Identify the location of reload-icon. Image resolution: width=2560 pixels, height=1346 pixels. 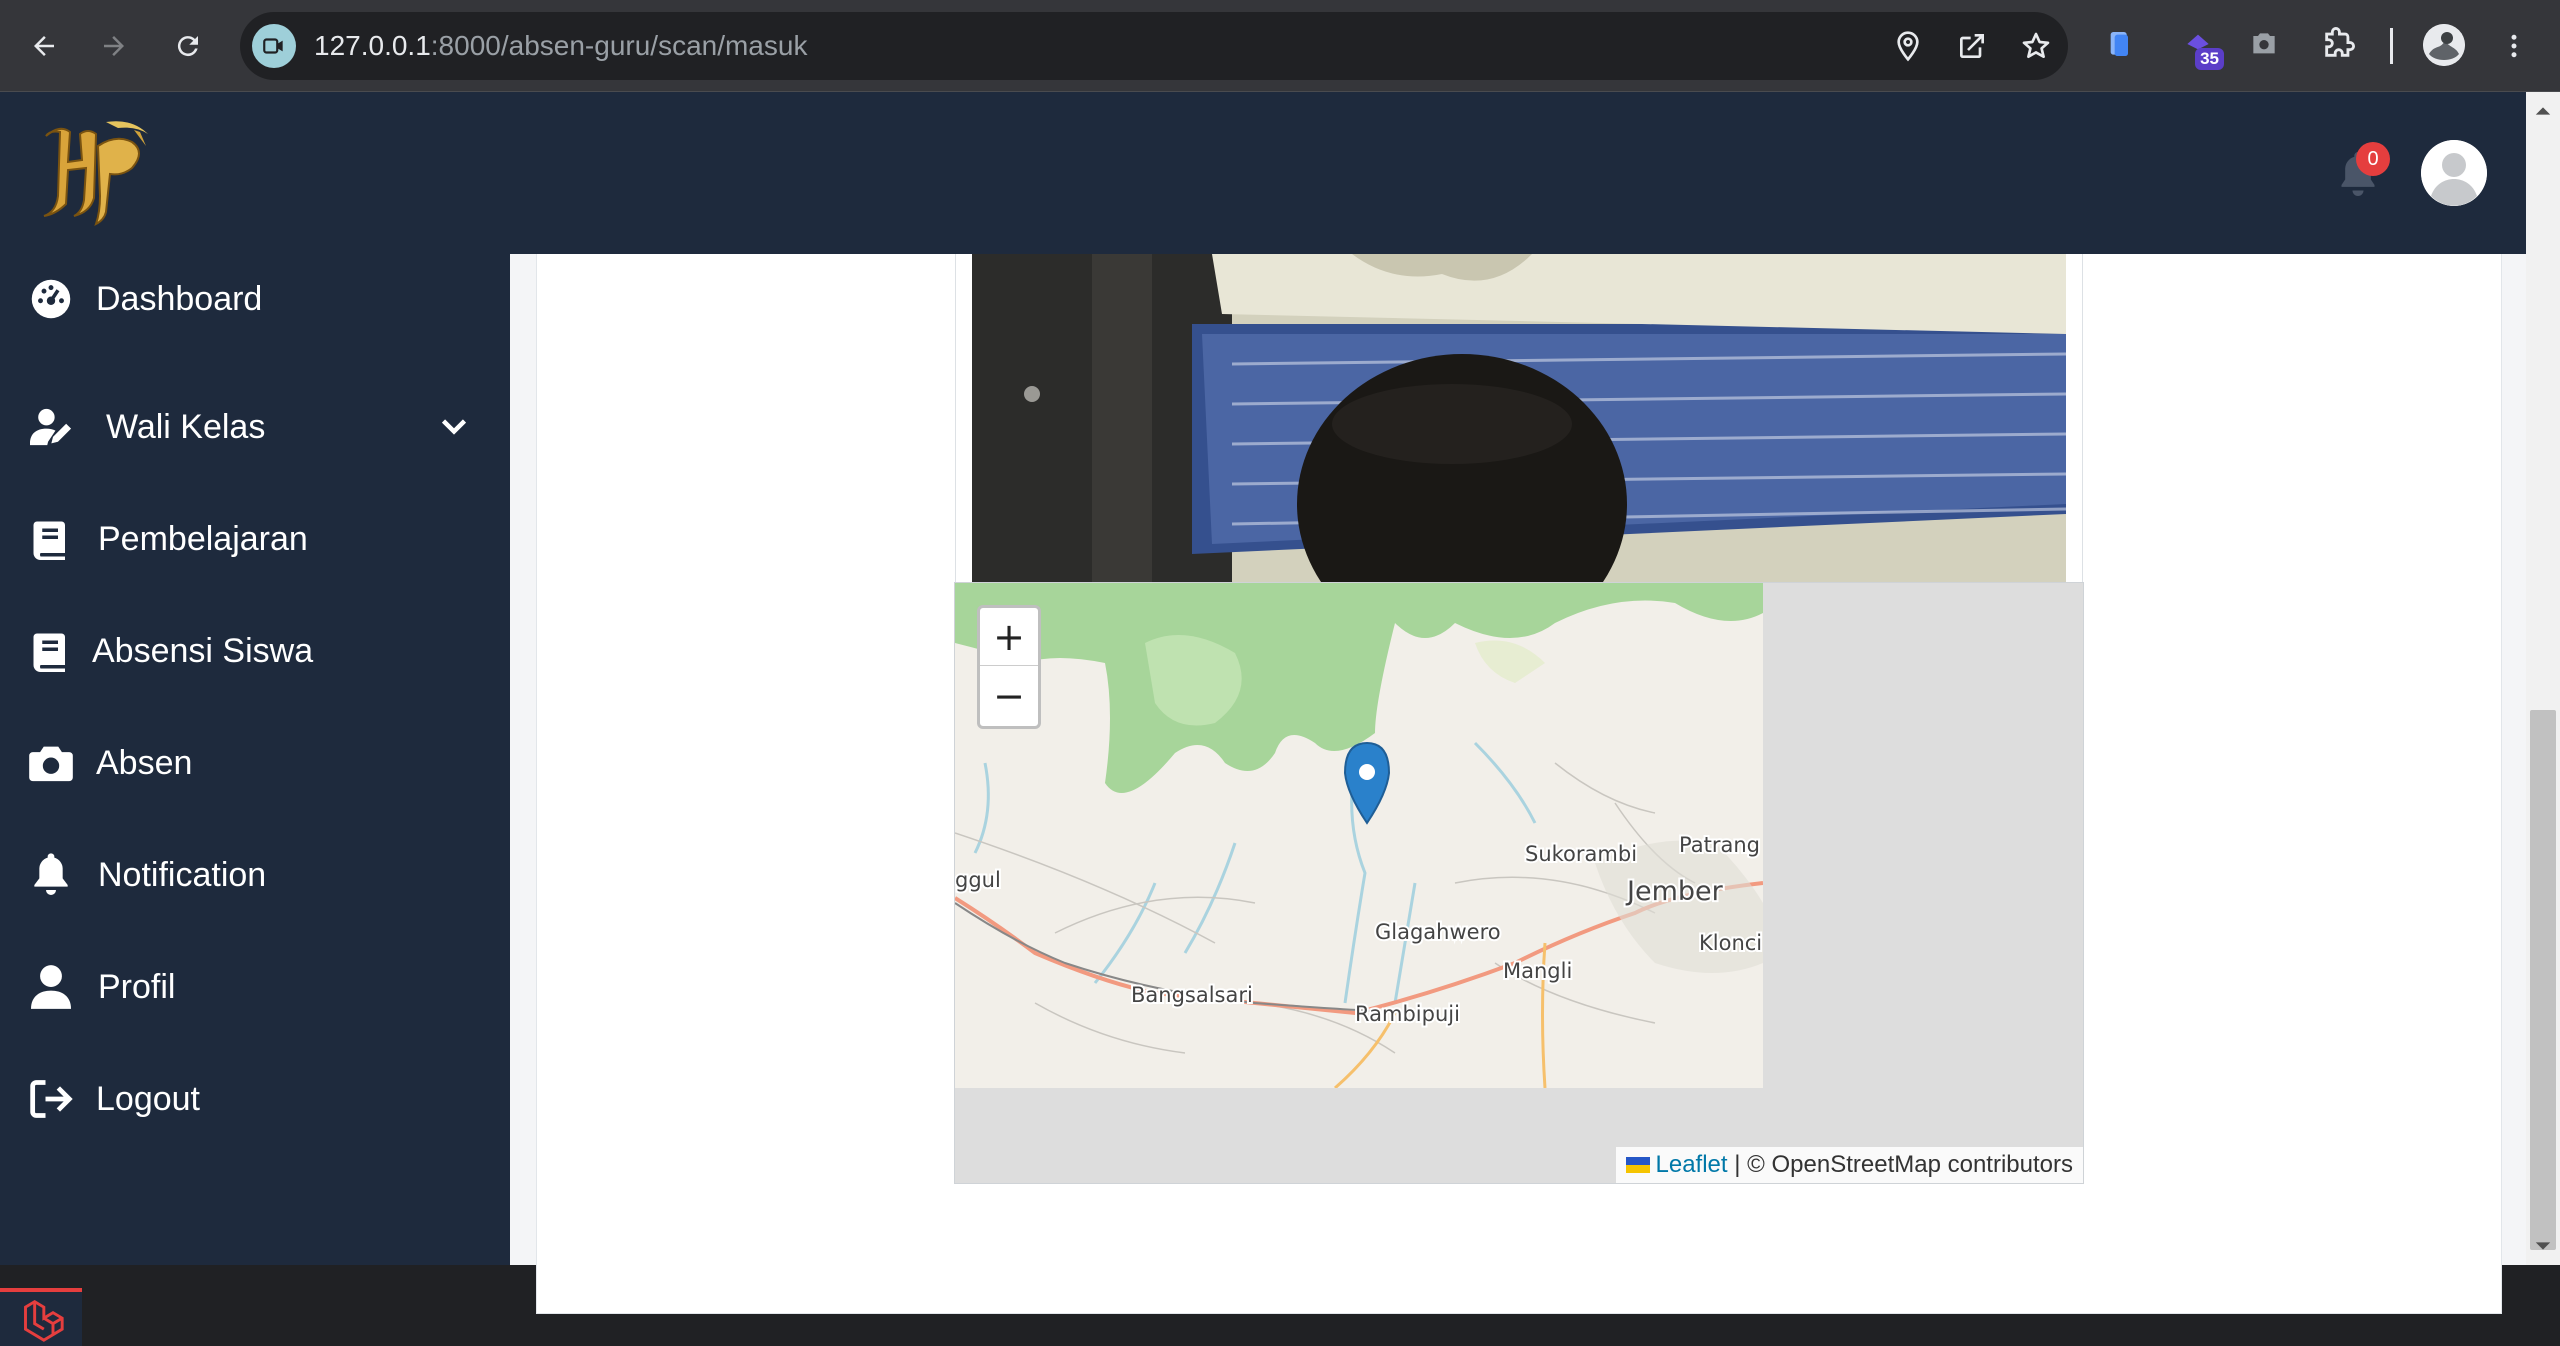
(188, 46).